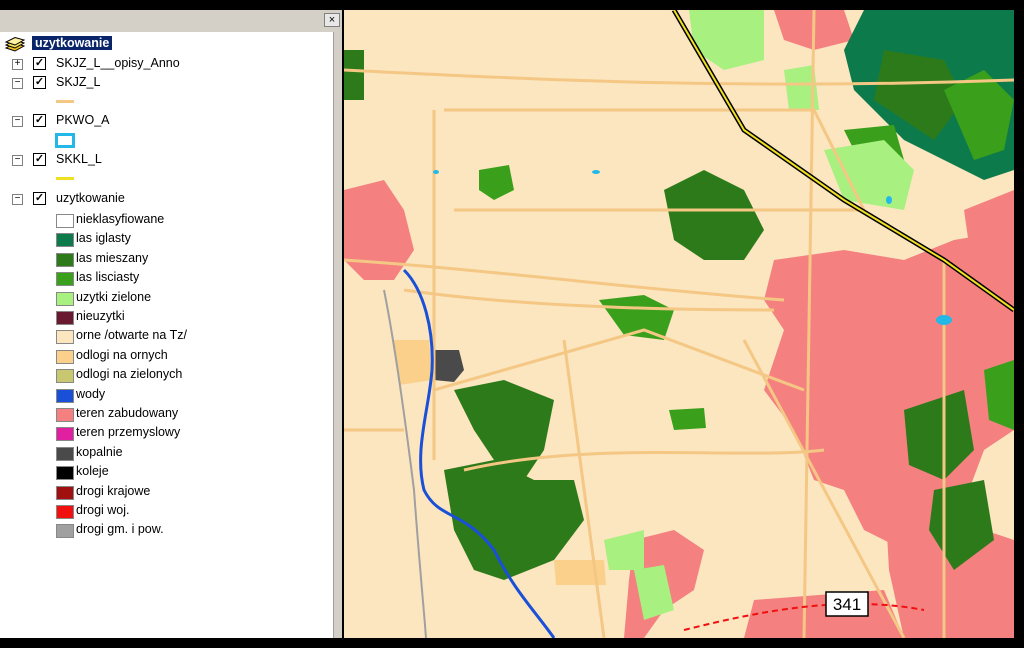 This screenshot has height=648, width=1024. What do you see at coordinates (129, 374) in the screenshot?
I see `legend-label: odlogi na zielonych` at bounding box center [129, 374].